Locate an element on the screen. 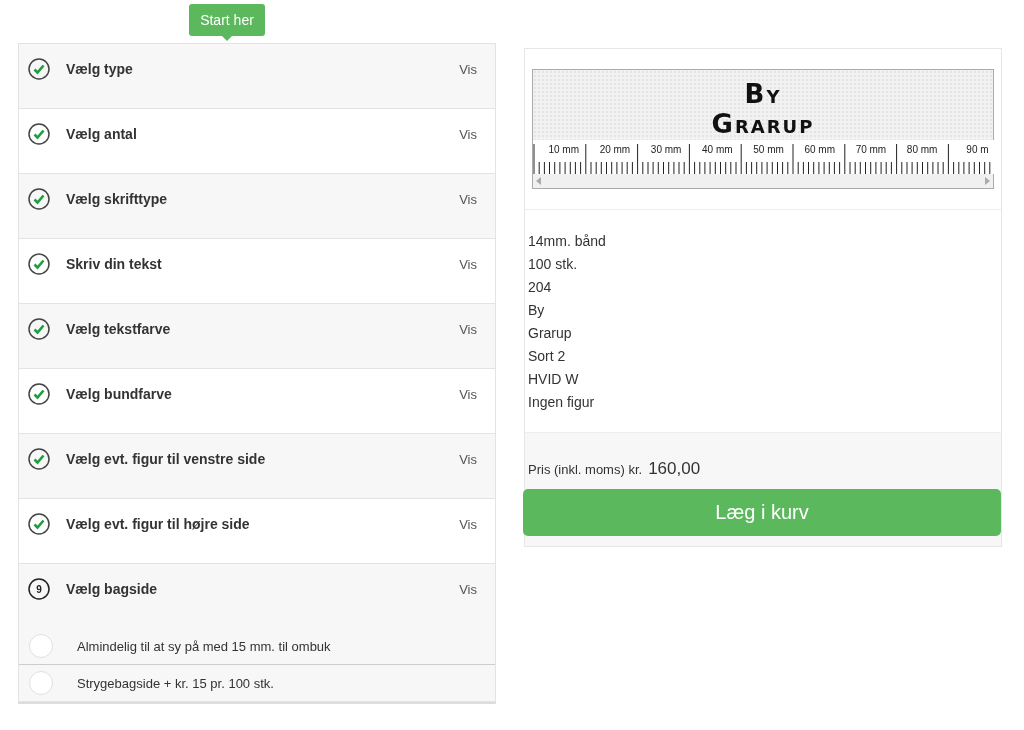 The width and height of the screenshot is (1024, 730). step-title: Vælg antal is located at coordinates (263, 134).